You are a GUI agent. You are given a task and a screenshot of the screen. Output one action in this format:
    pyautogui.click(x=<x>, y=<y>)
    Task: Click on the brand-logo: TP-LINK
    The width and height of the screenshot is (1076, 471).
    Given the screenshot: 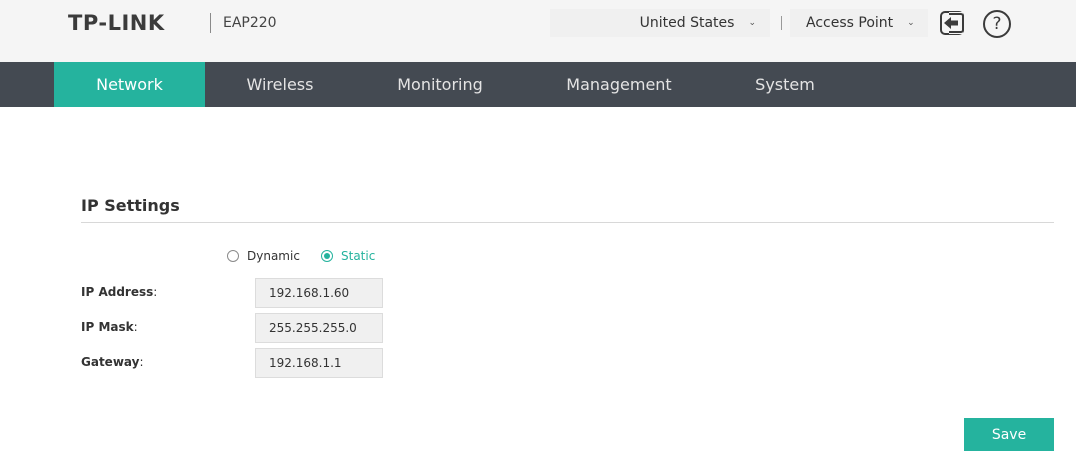 What is the action you would take?
    pyautogui.click(x=116, y=23)
    